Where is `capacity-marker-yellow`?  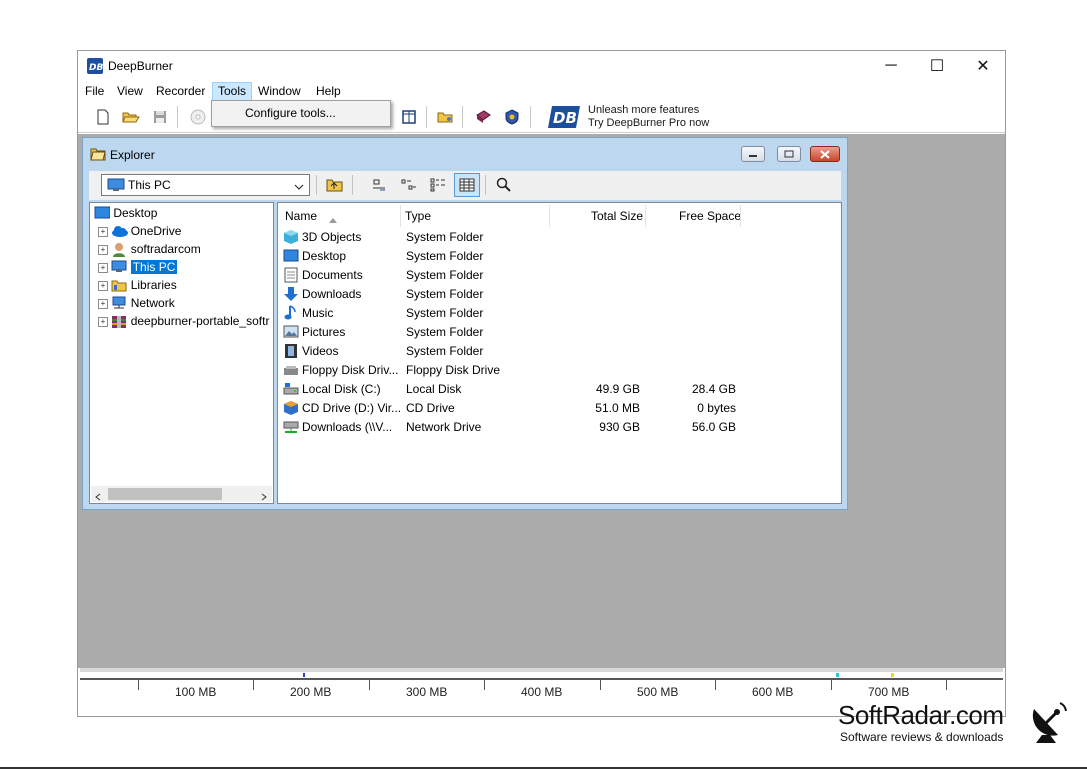
capacity-marker-yellow is located at coordinates (892, 675).